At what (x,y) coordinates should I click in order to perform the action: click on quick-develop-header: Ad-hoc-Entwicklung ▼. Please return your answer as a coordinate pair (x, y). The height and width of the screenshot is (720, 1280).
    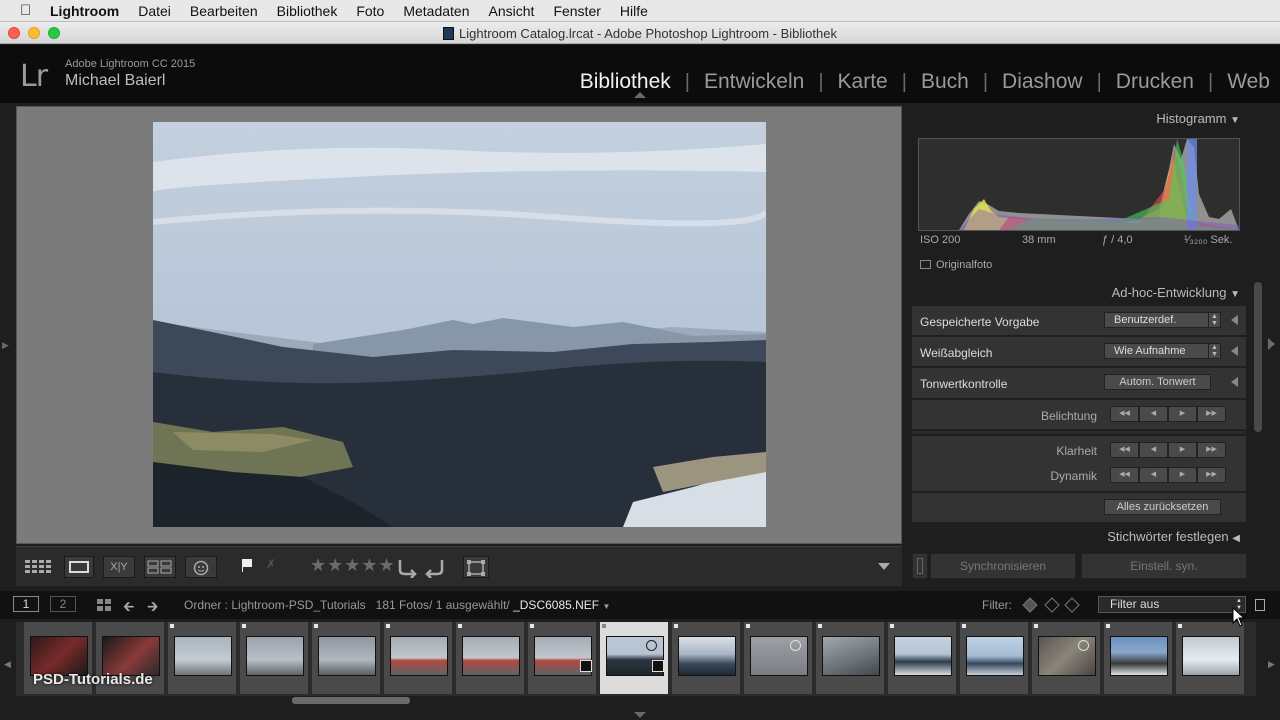
    Looking at the image, I should click on (1176, 292).